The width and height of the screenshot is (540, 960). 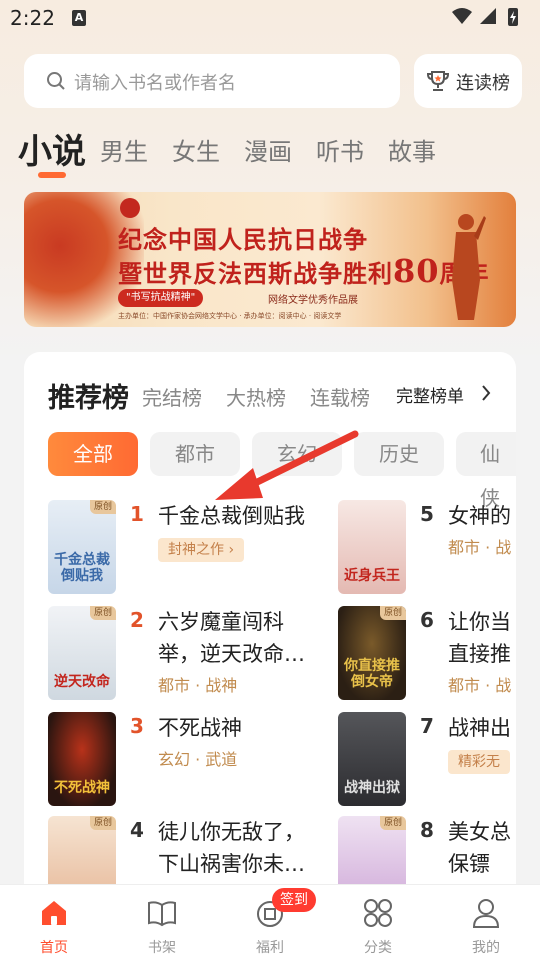 I want to click on active-tab-indicator, so click(x=52, y=175).